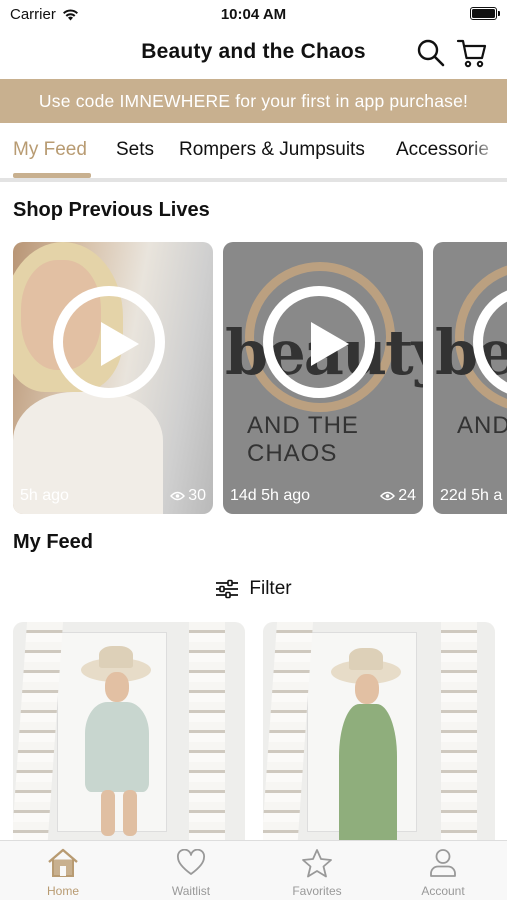 Image resolution: width=507 pixels, height=900 pixels. I want to click on filter-label: Filter, so click(270, 588).